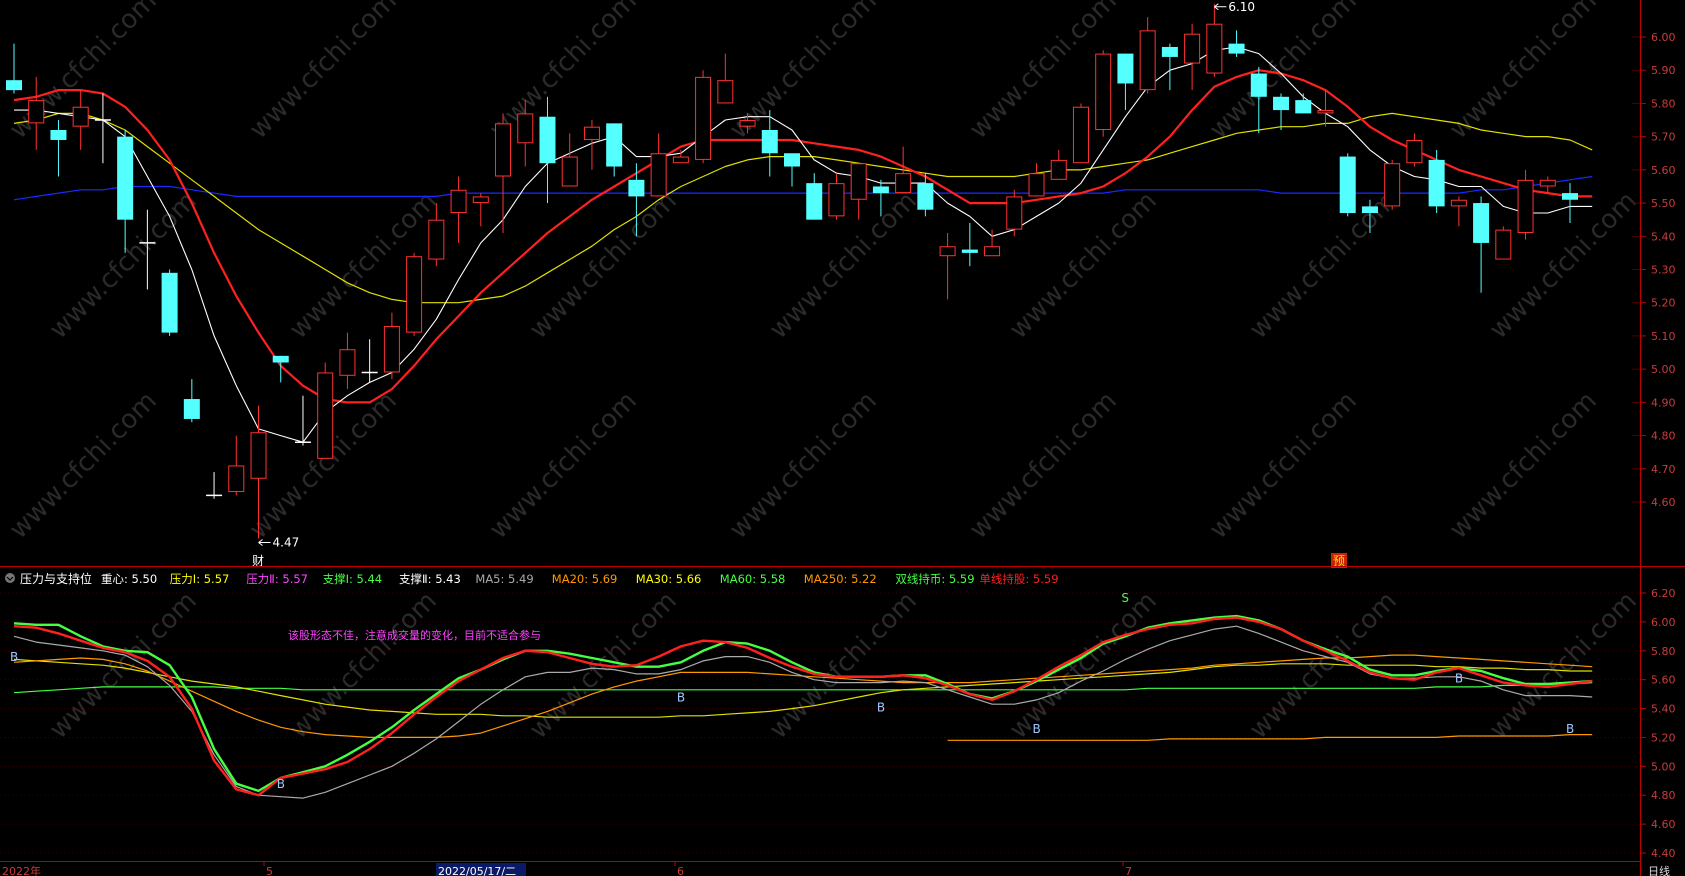  I want to click on indicator-value: MA5: 5.49, so click(504, 579).